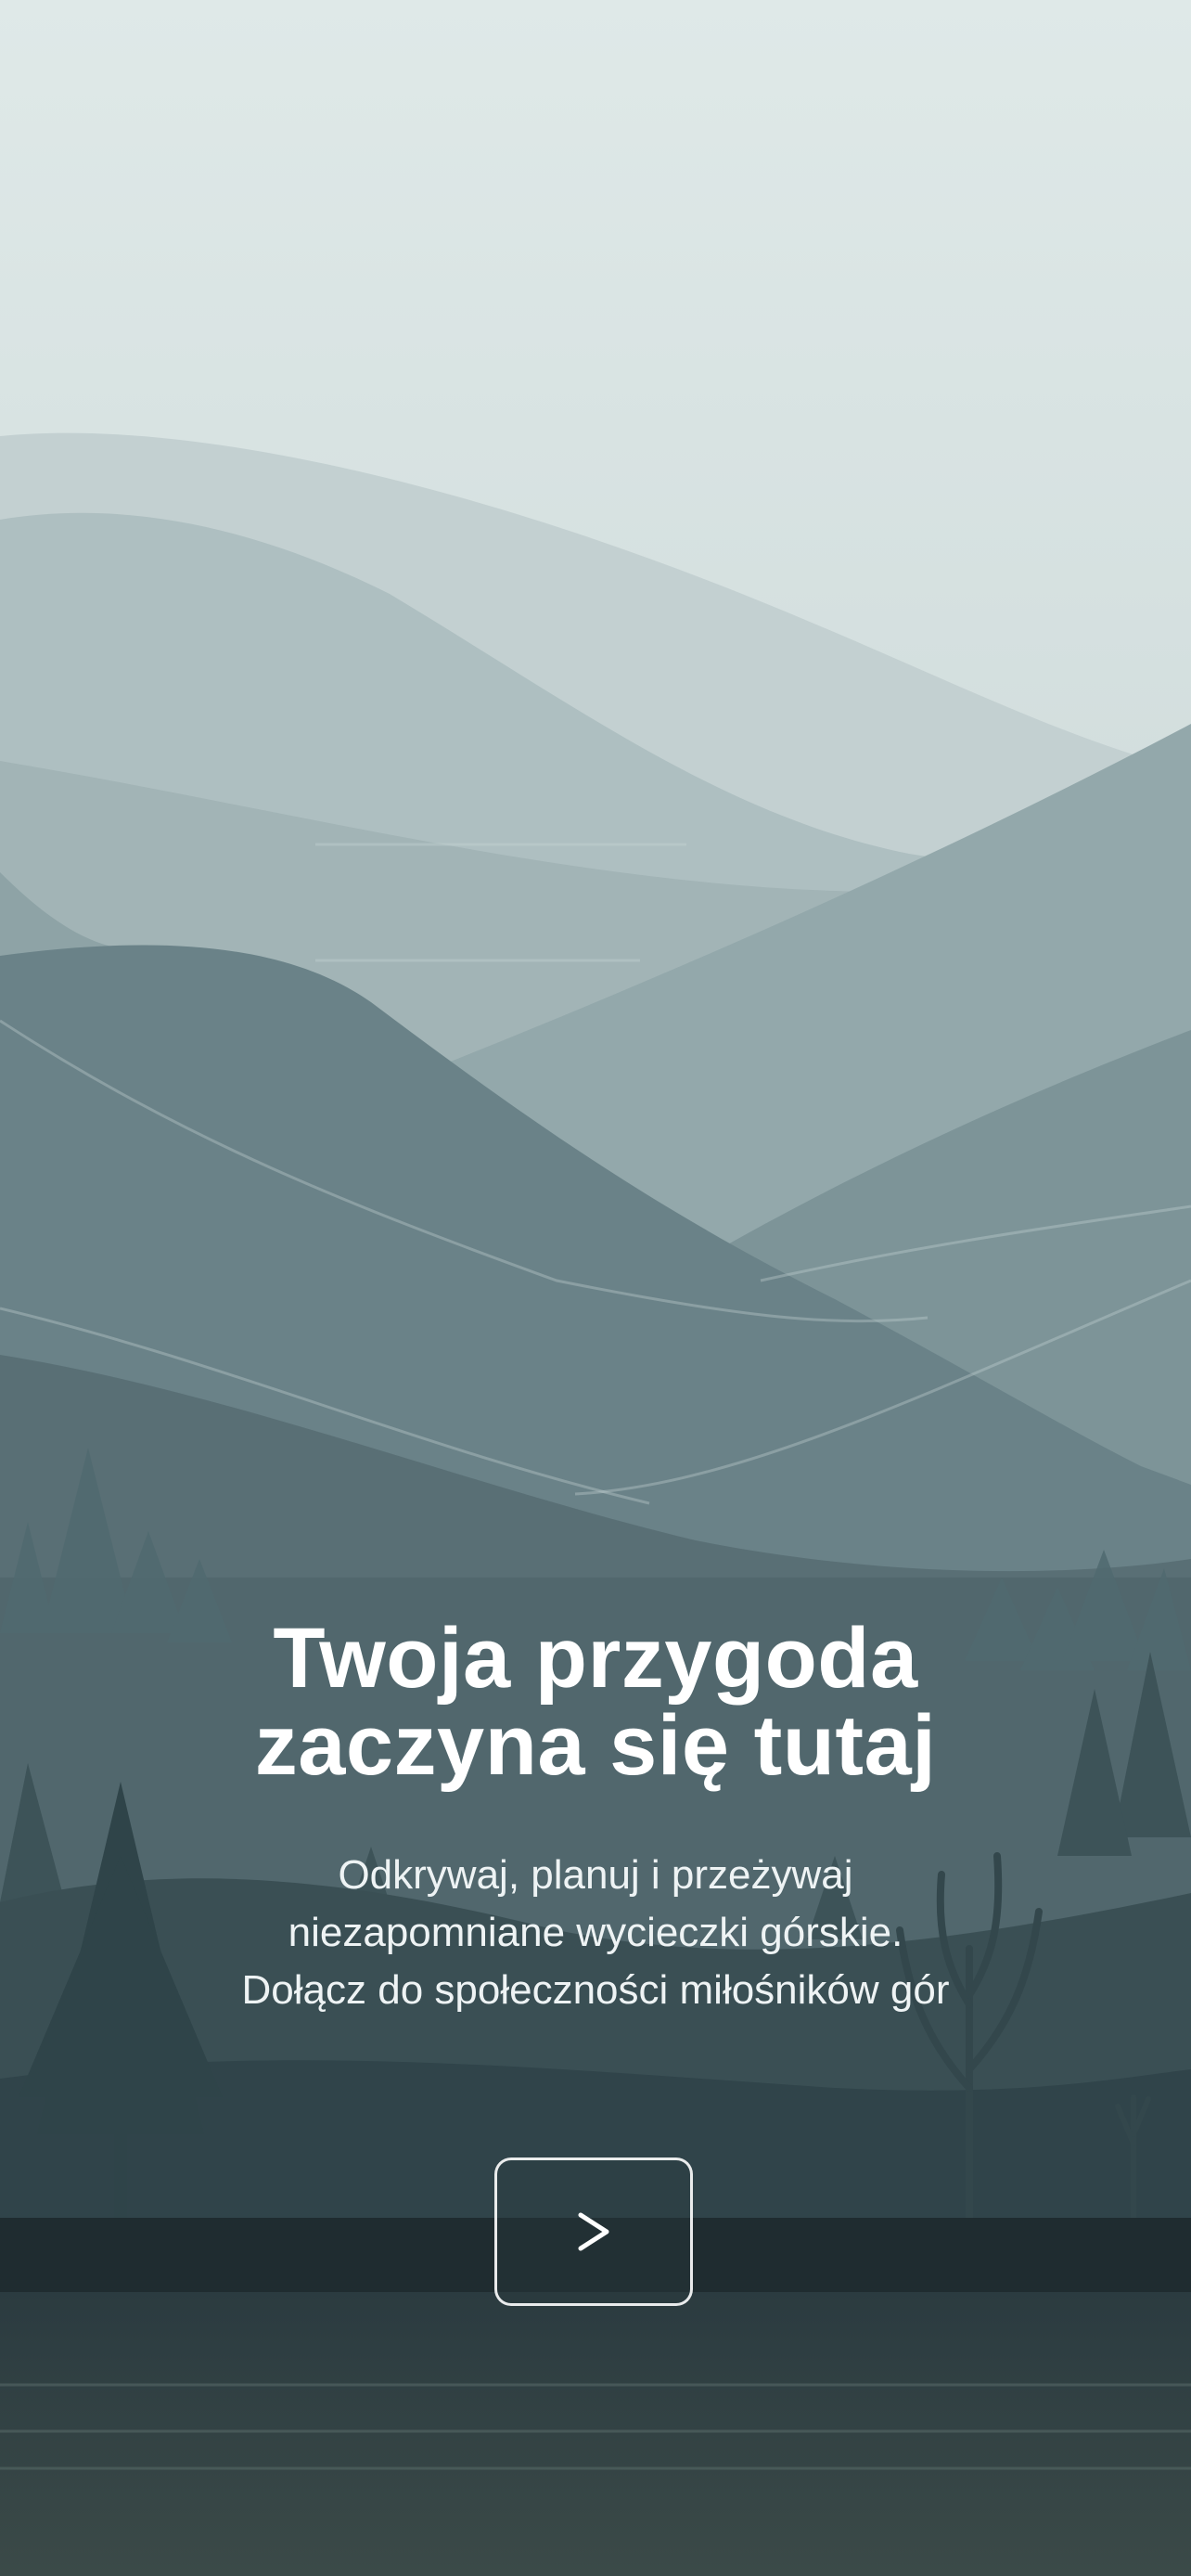 Image resolution: width=1191 pixels, height=2576 pixels. Describe the element at coordinates (595, 1659) in the screenshot. I see `headline-line-1: Twoja przygoda` at that location.